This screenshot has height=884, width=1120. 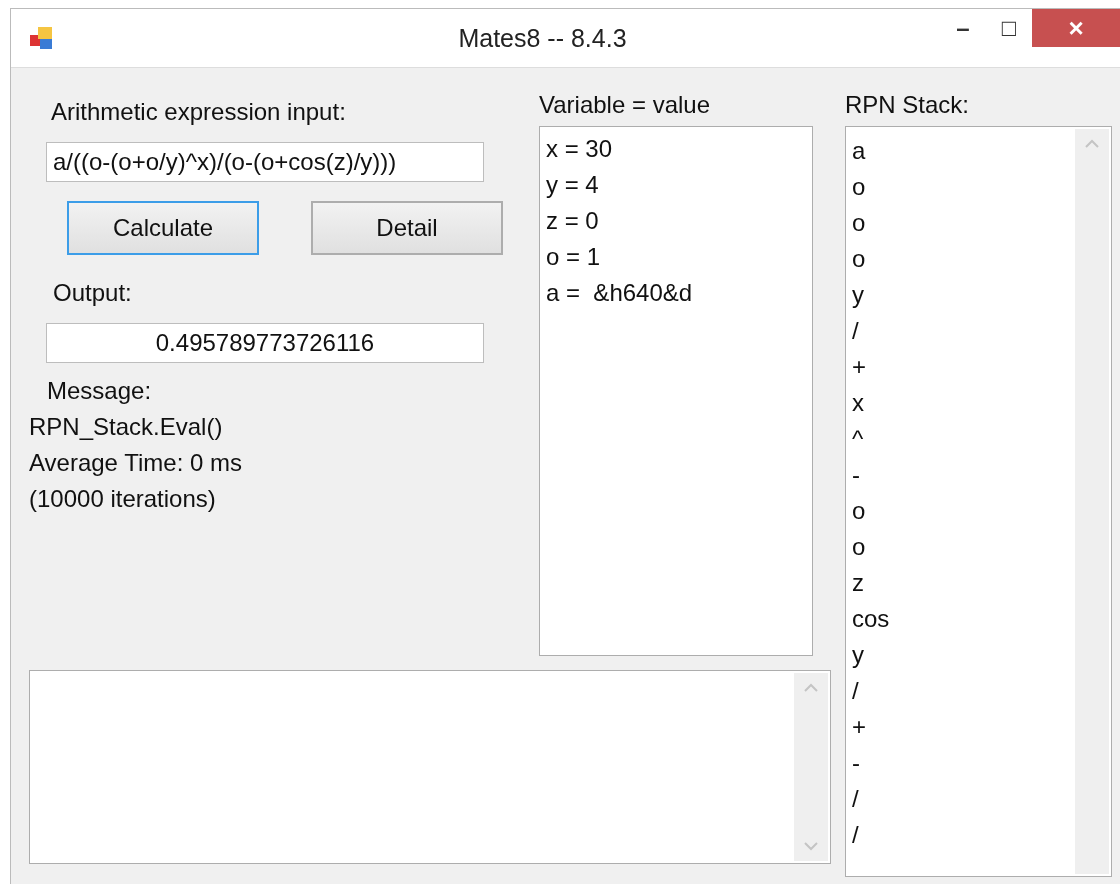 I want to click on maximize-button: □, so click(x=1009, y=28).